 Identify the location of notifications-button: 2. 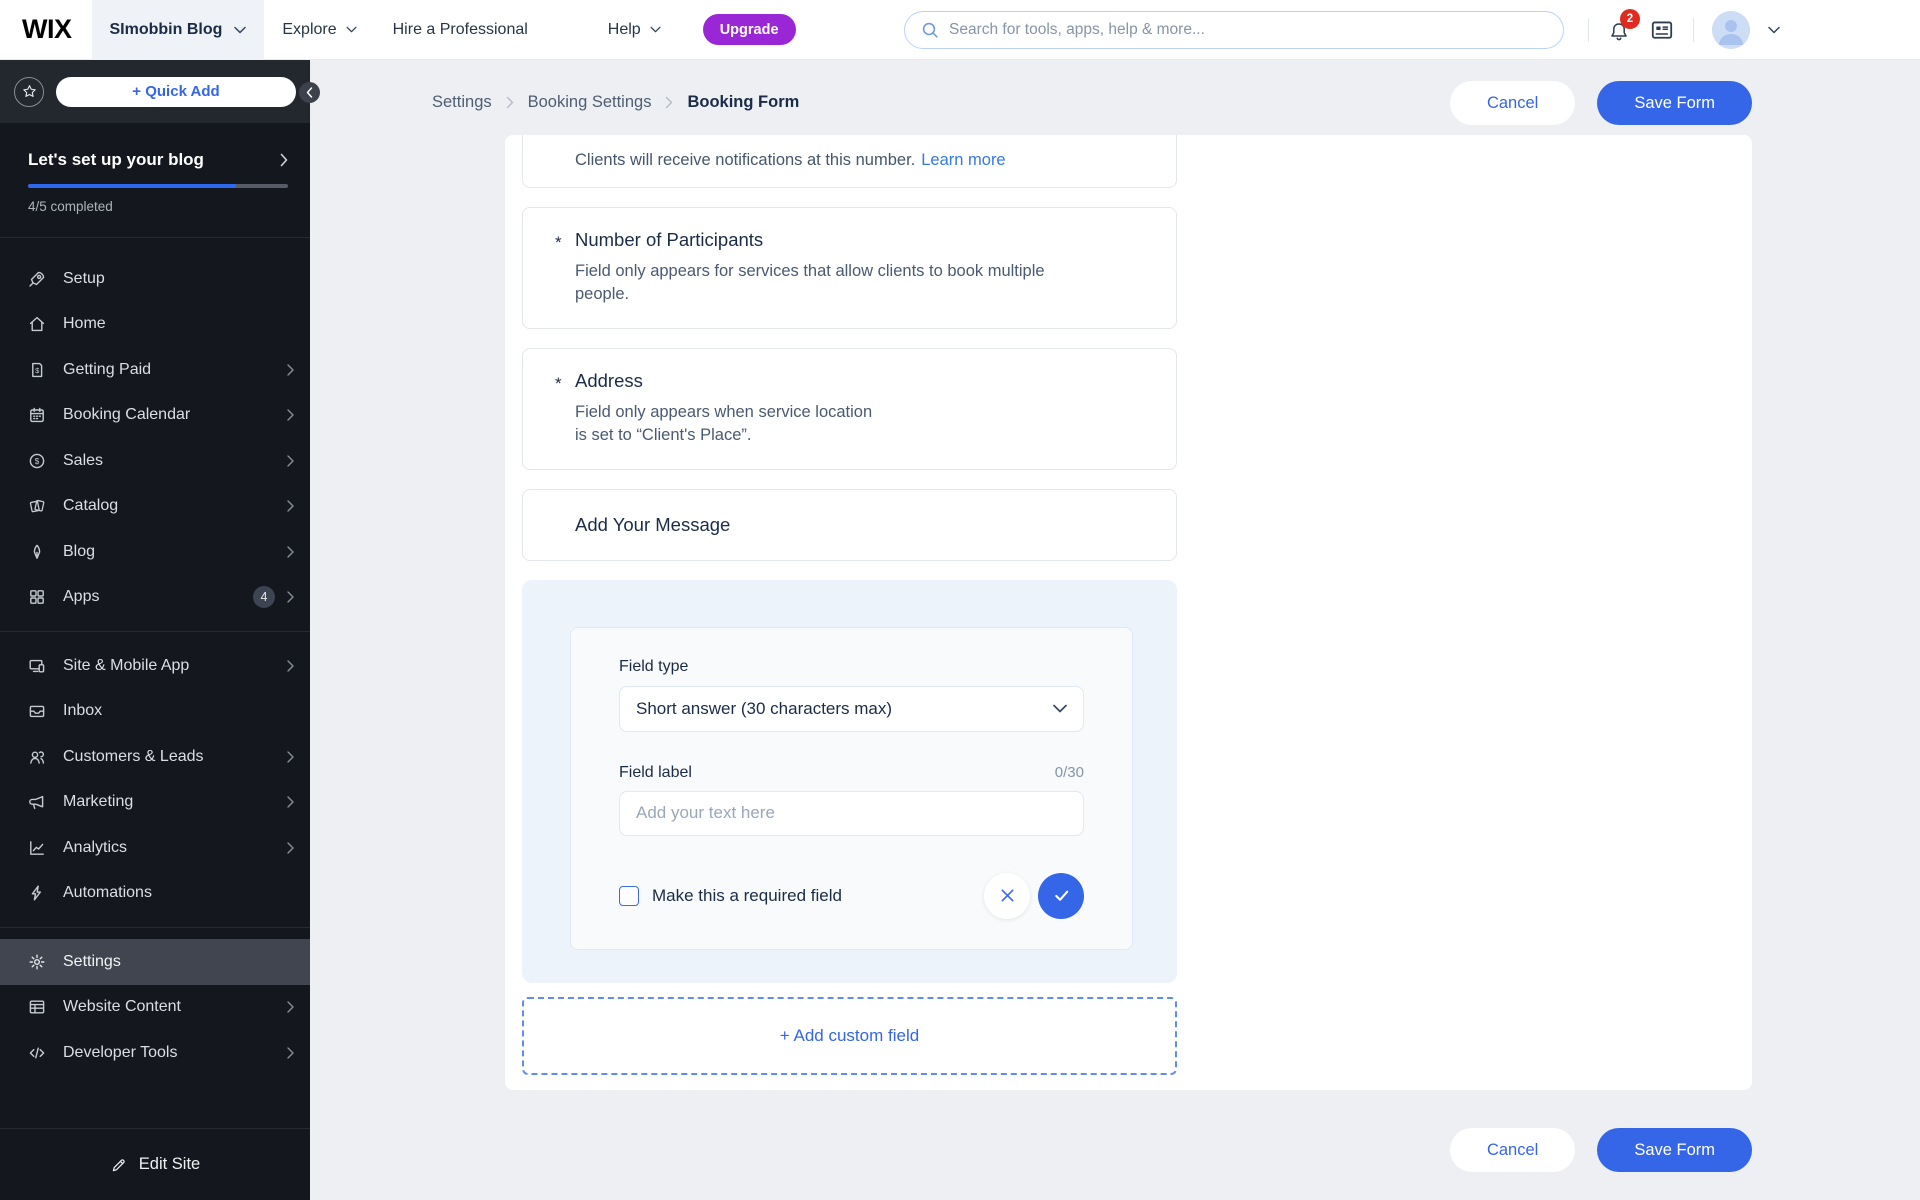
(1623, 26).